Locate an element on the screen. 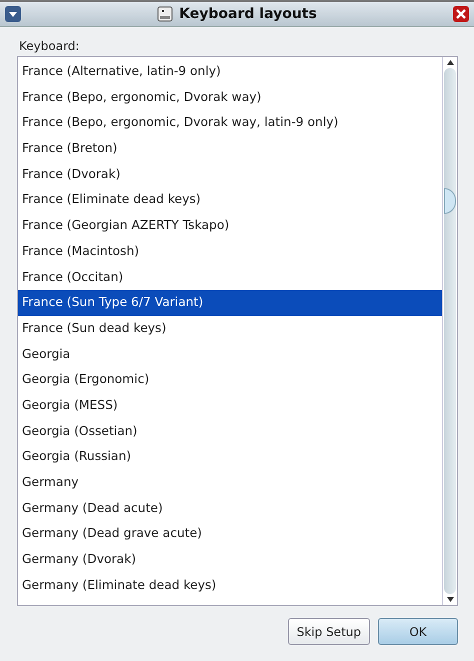 This screenshot has height=661, width=474. scrollbar is located at coordinates (449, 331).